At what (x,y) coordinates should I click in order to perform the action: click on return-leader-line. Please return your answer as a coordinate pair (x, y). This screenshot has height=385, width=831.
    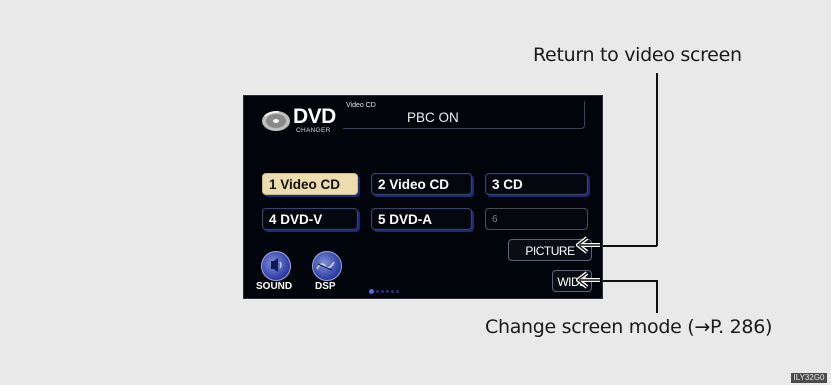
    Looking at the image, I should click on (657, 159).